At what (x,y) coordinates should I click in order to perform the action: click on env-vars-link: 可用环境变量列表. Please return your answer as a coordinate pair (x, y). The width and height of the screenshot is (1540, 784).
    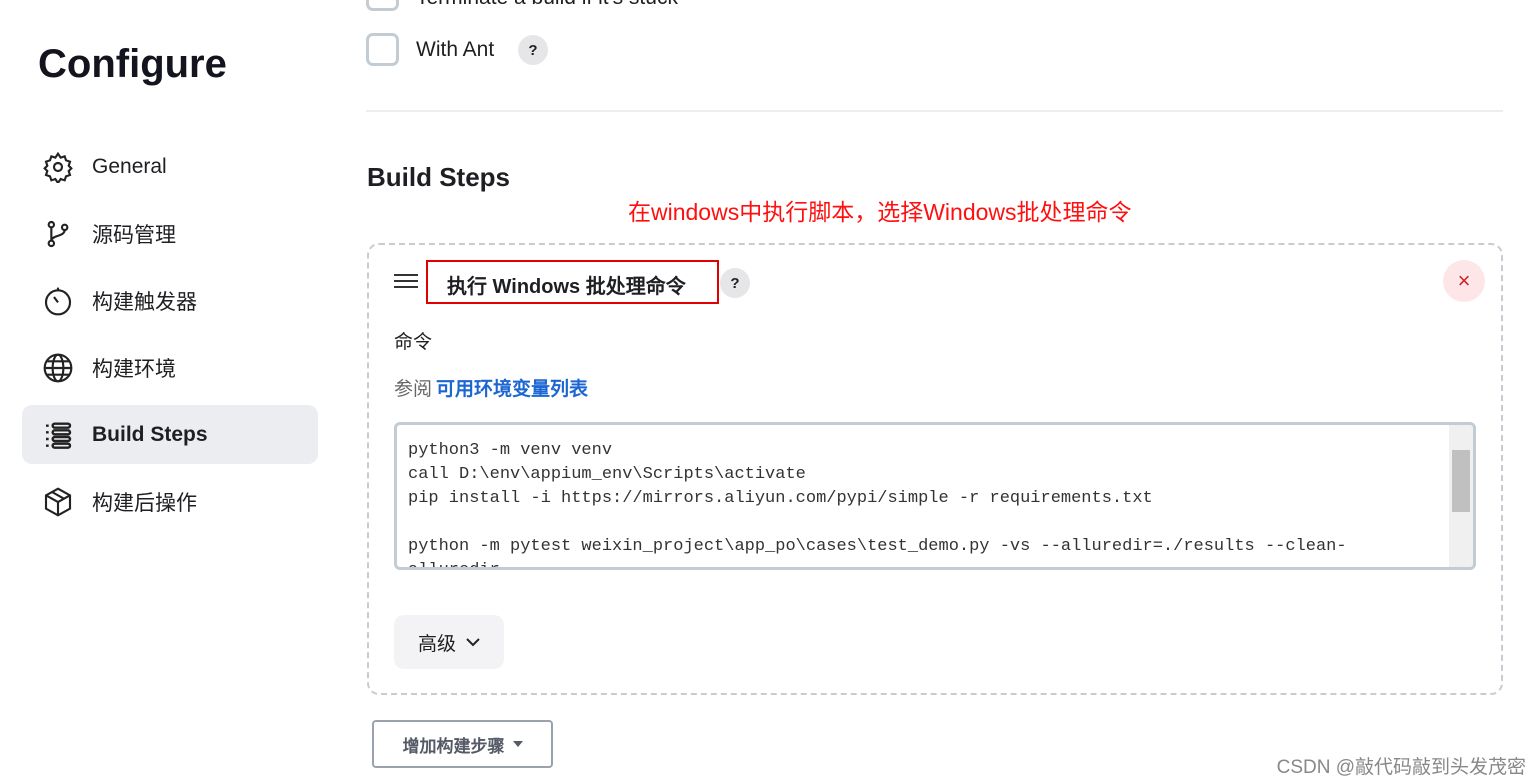
    Looking at the image, I should click on (512, 389).